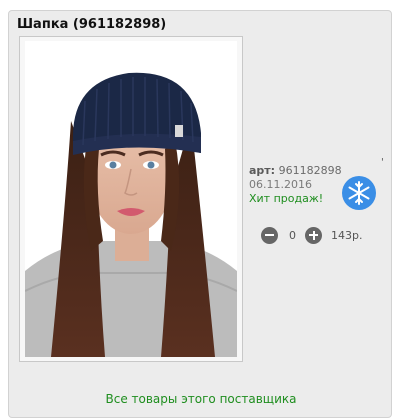 The width and height of the screenshot is (408, 420). I want to click on price: 143р., so click(347, 235).